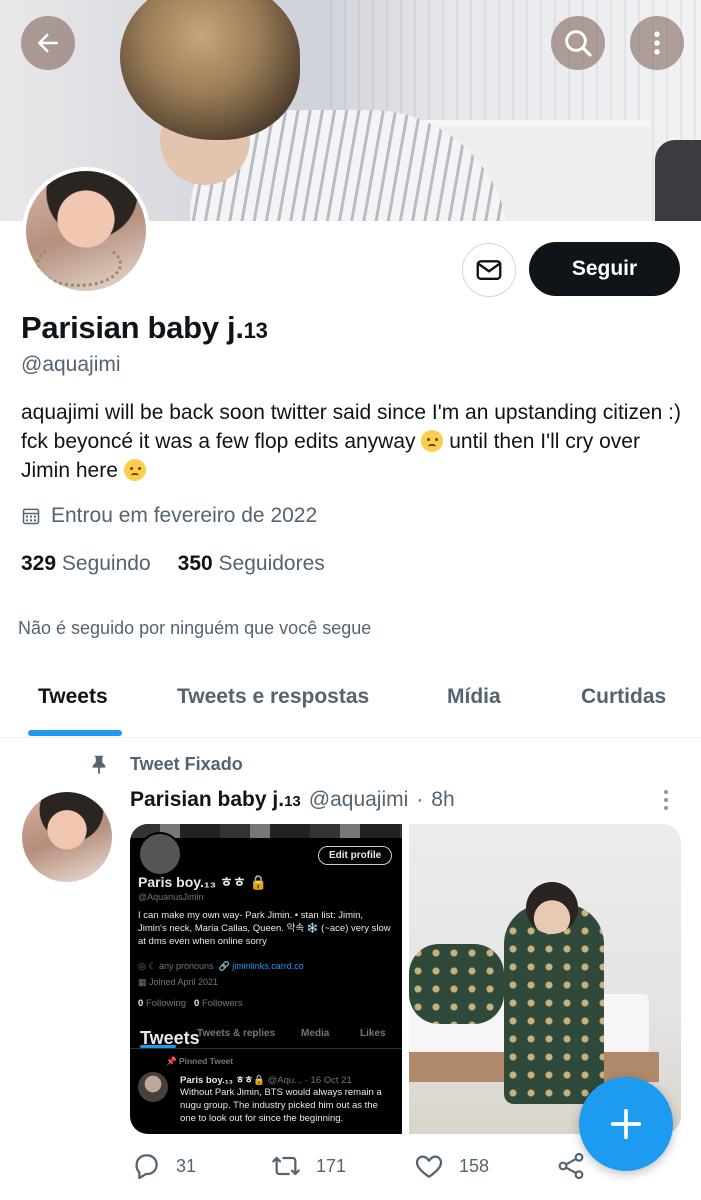 The image size is (701, 1200). What do you see at coordinates (203, 882) in the screenshot?
I see `screenshot-name: Paris boy.₁₃ ㅎㅎ 🔒` at bounding box center [203, 882].